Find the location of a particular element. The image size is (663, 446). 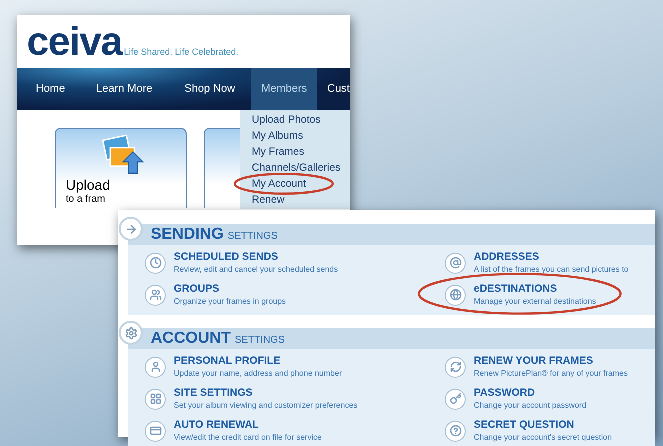

item-title: RENEW YOUR FRAMES is located at coordinates (534, 361).